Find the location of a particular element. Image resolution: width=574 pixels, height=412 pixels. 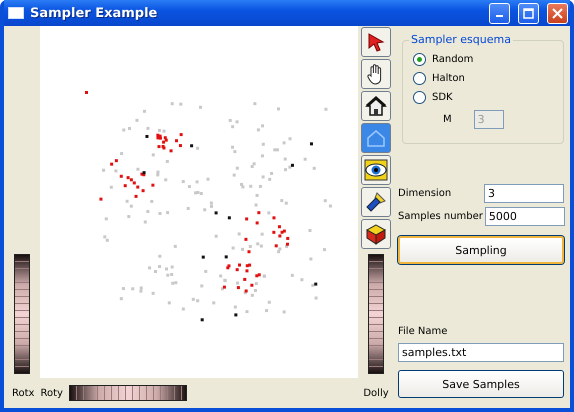

input-field: 5000 is located at coordinates (524, 216).